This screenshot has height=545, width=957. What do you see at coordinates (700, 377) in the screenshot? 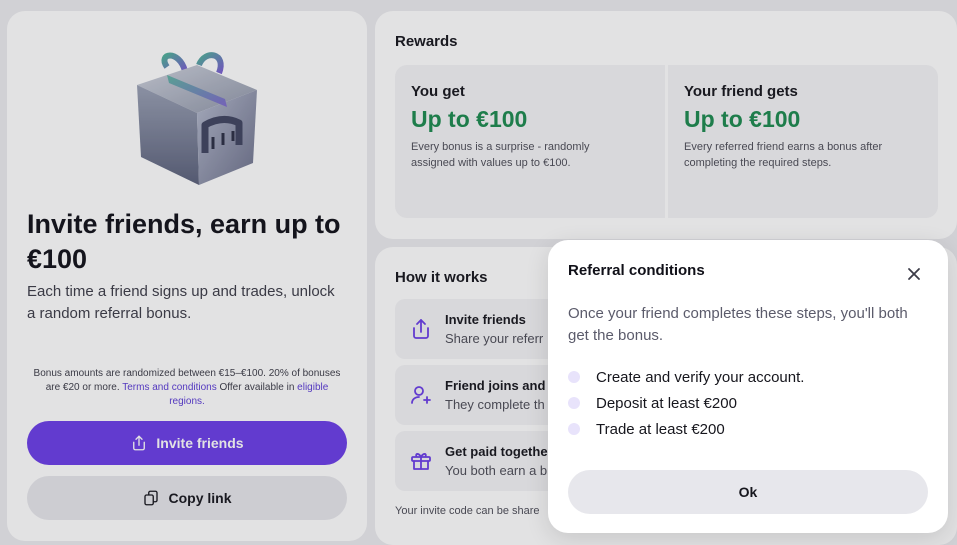
I see `condition-text: Create and verify your account.` at bounding box center [700, 377].